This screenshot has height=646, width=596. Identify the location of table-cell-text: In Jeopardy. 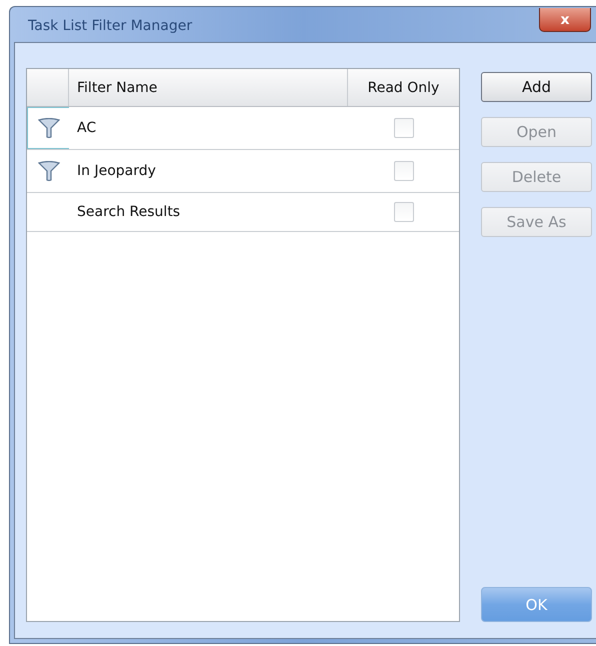
(116, 171).